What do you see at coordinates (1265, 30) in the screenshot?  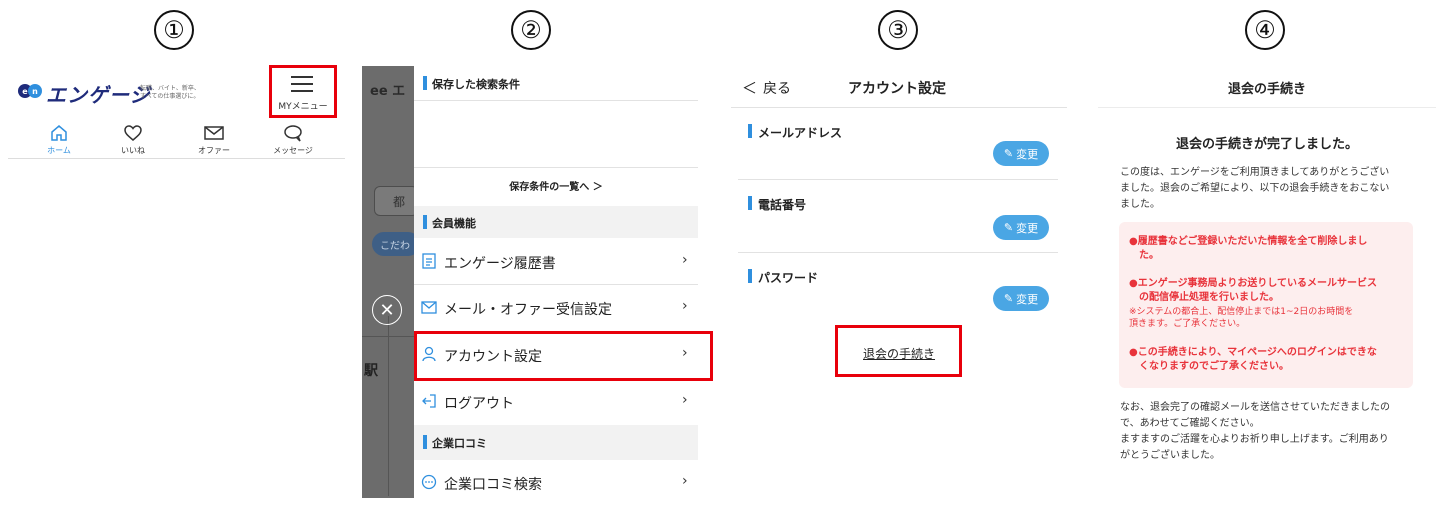 I see `step-number-4: ④` at bounding box center [1265, 30].